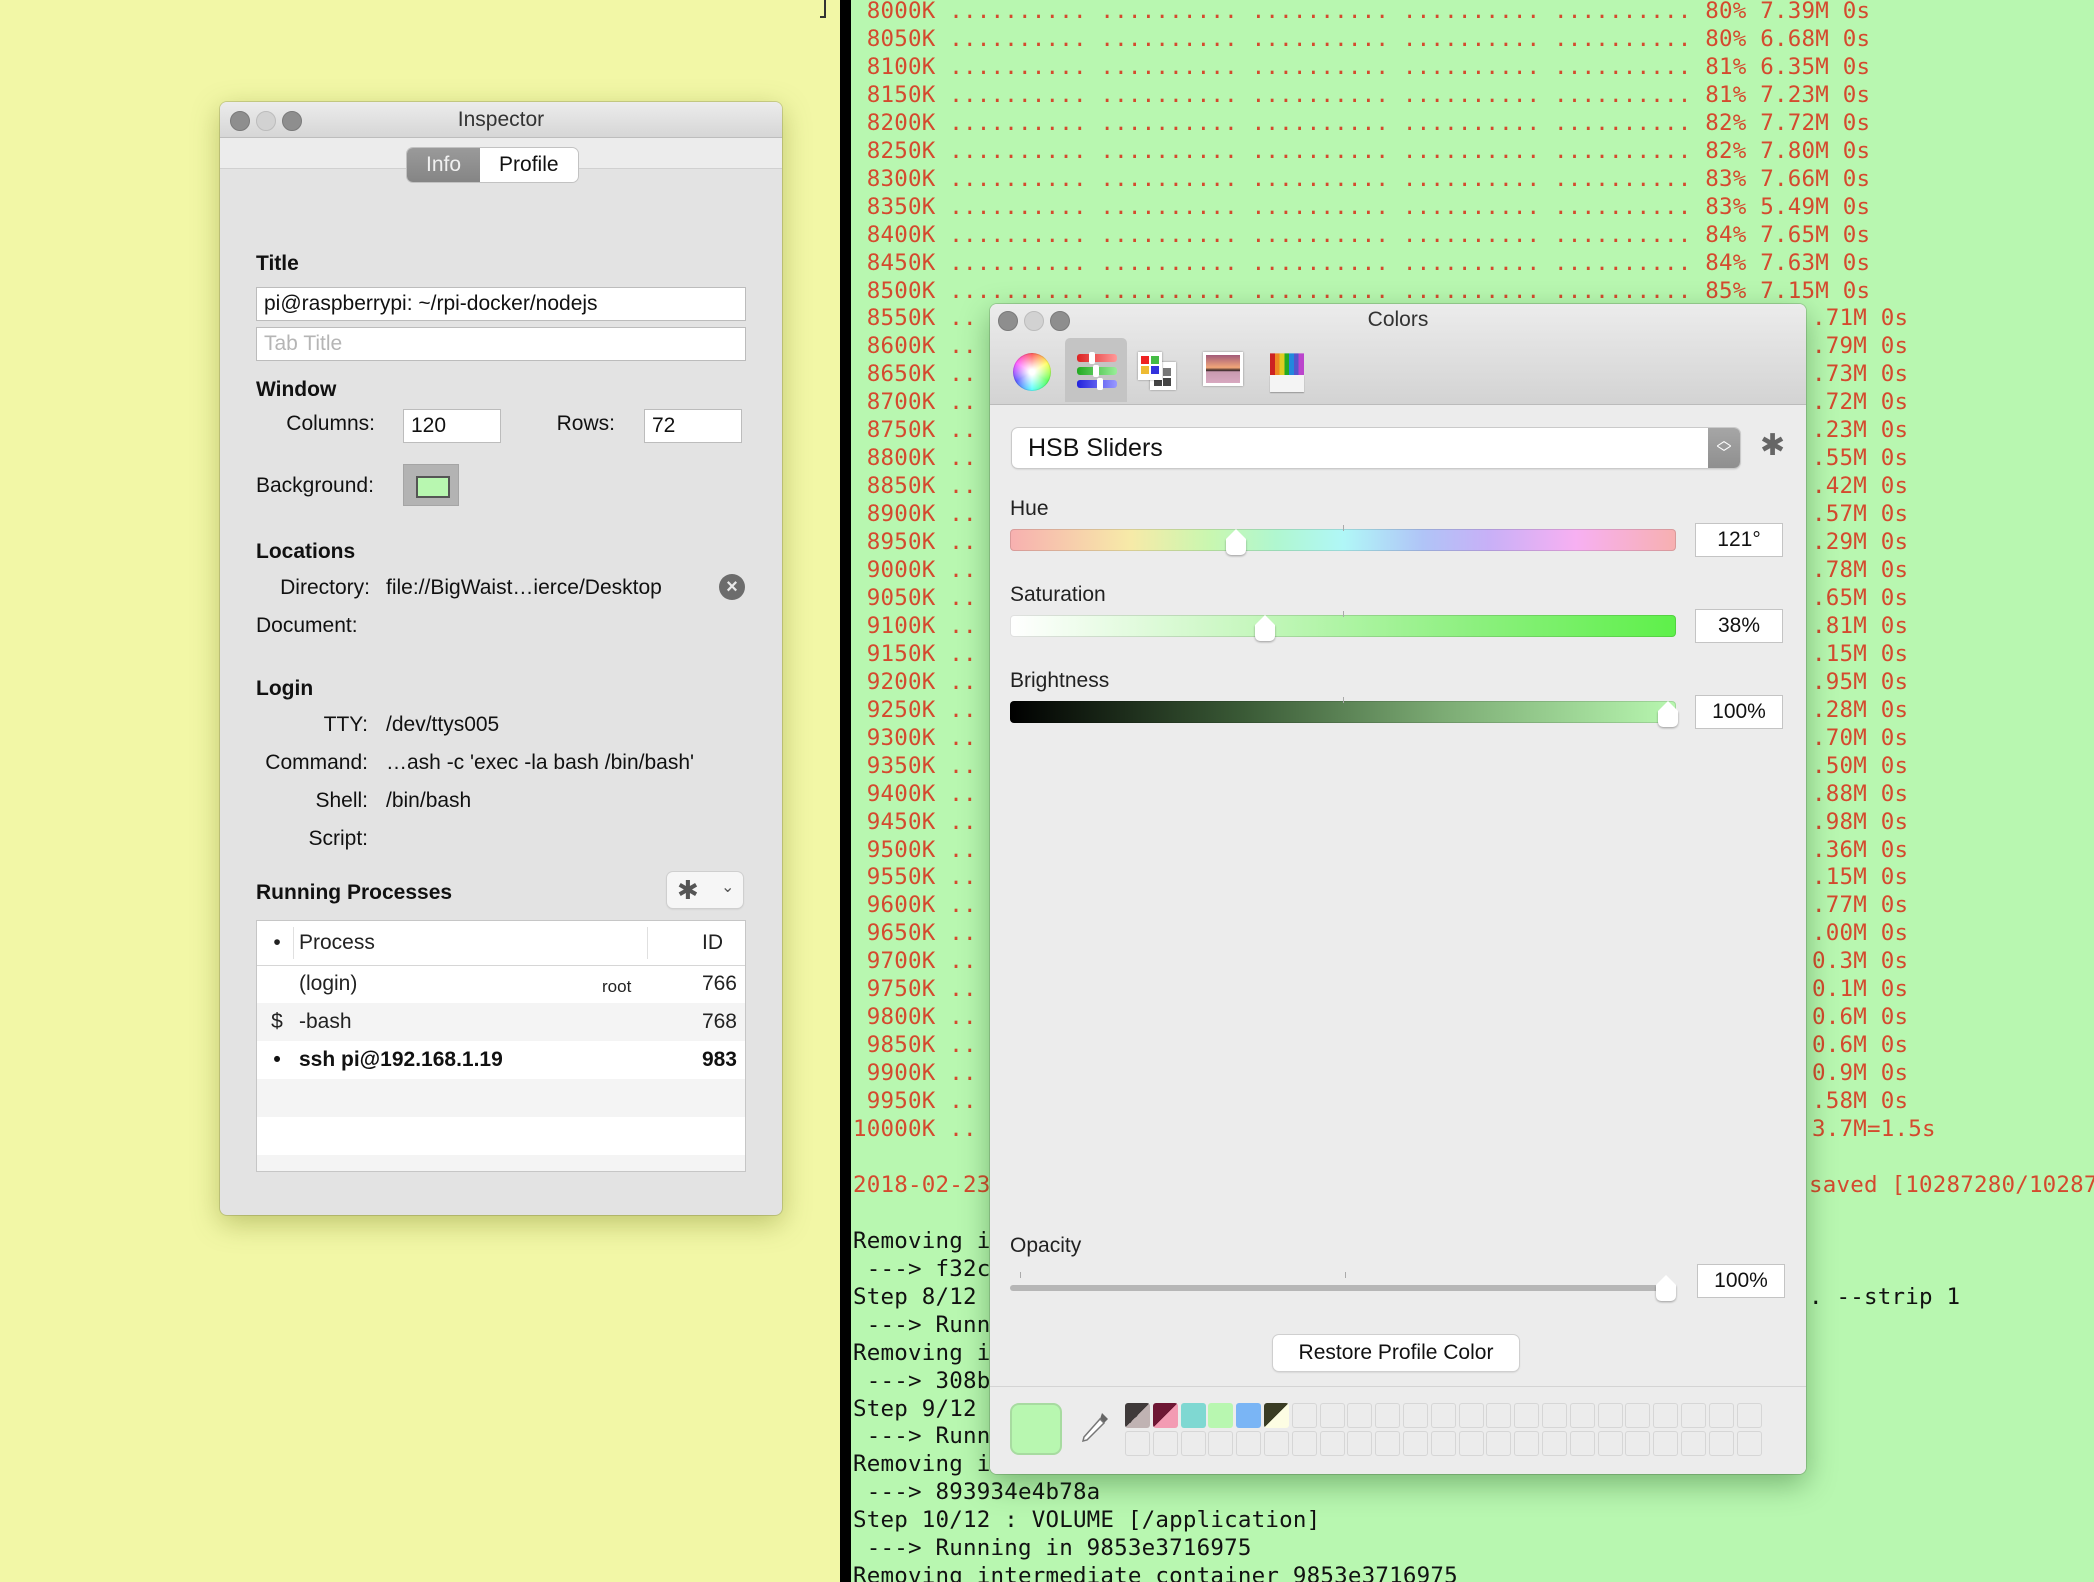  What do you see at coordinates (431, 485) in the screenshot?
I see `background-color-well` at bounding box center [431, 485].